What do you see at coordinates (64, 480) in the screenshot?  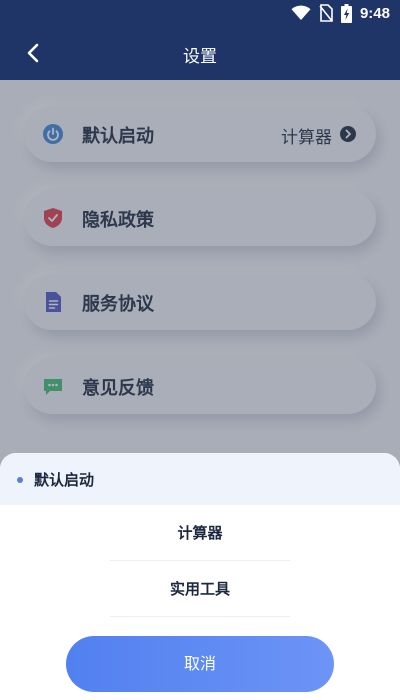 I see `sheet-title: 默认启动` at bounding box center [64, 480].